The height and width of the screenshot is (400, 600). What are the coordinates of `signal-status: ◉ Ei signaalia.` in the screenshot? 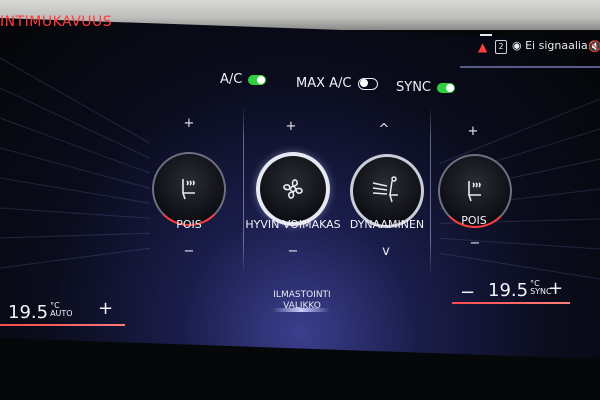 It's located at (551, 45).